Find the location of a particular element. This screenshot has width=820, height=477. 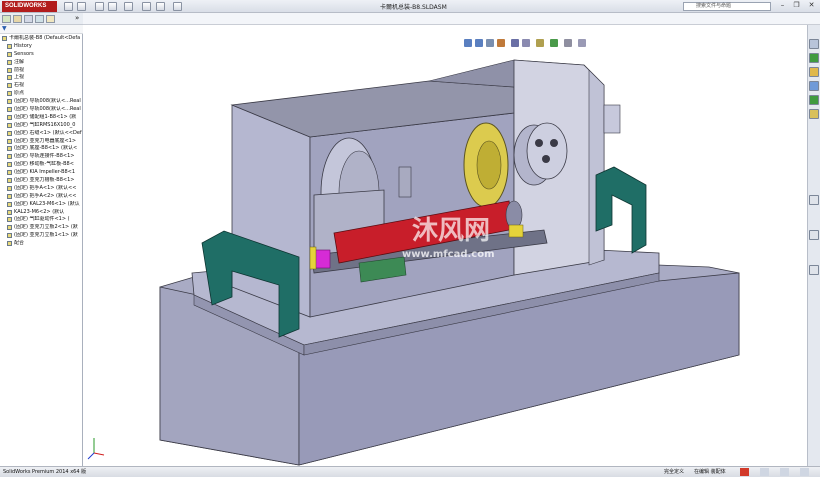

tree-item-label: (固定) 导轨连接件-B8<1> is located at coordinates (44, 156).